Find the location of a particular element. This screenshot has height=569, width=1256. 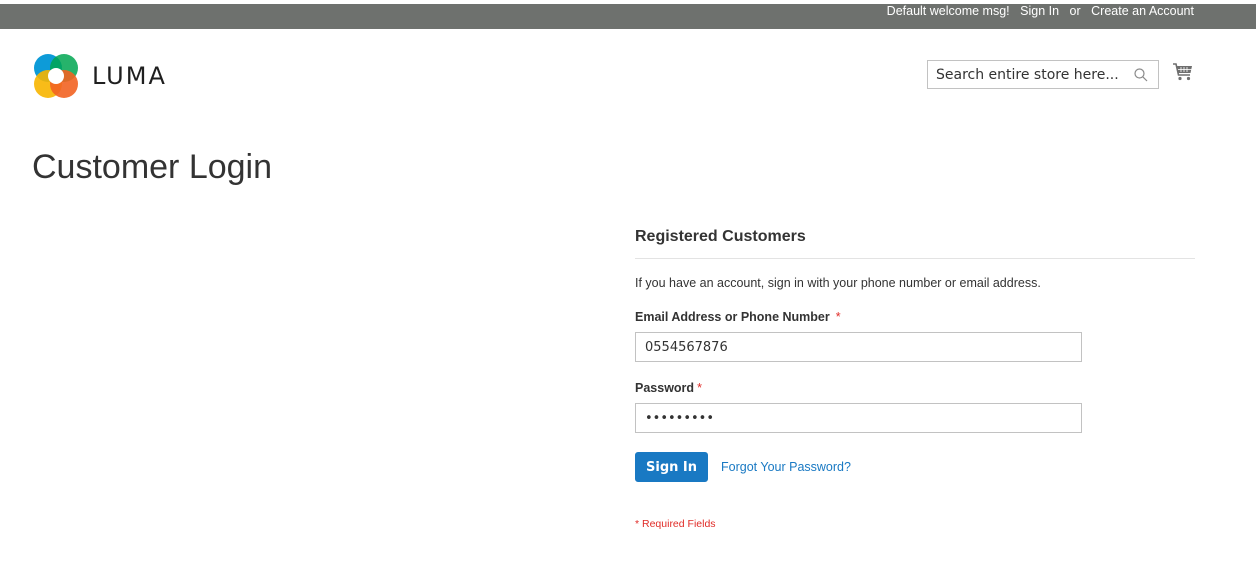

luma-logo: LUMA is located at coordinates (112, 76).